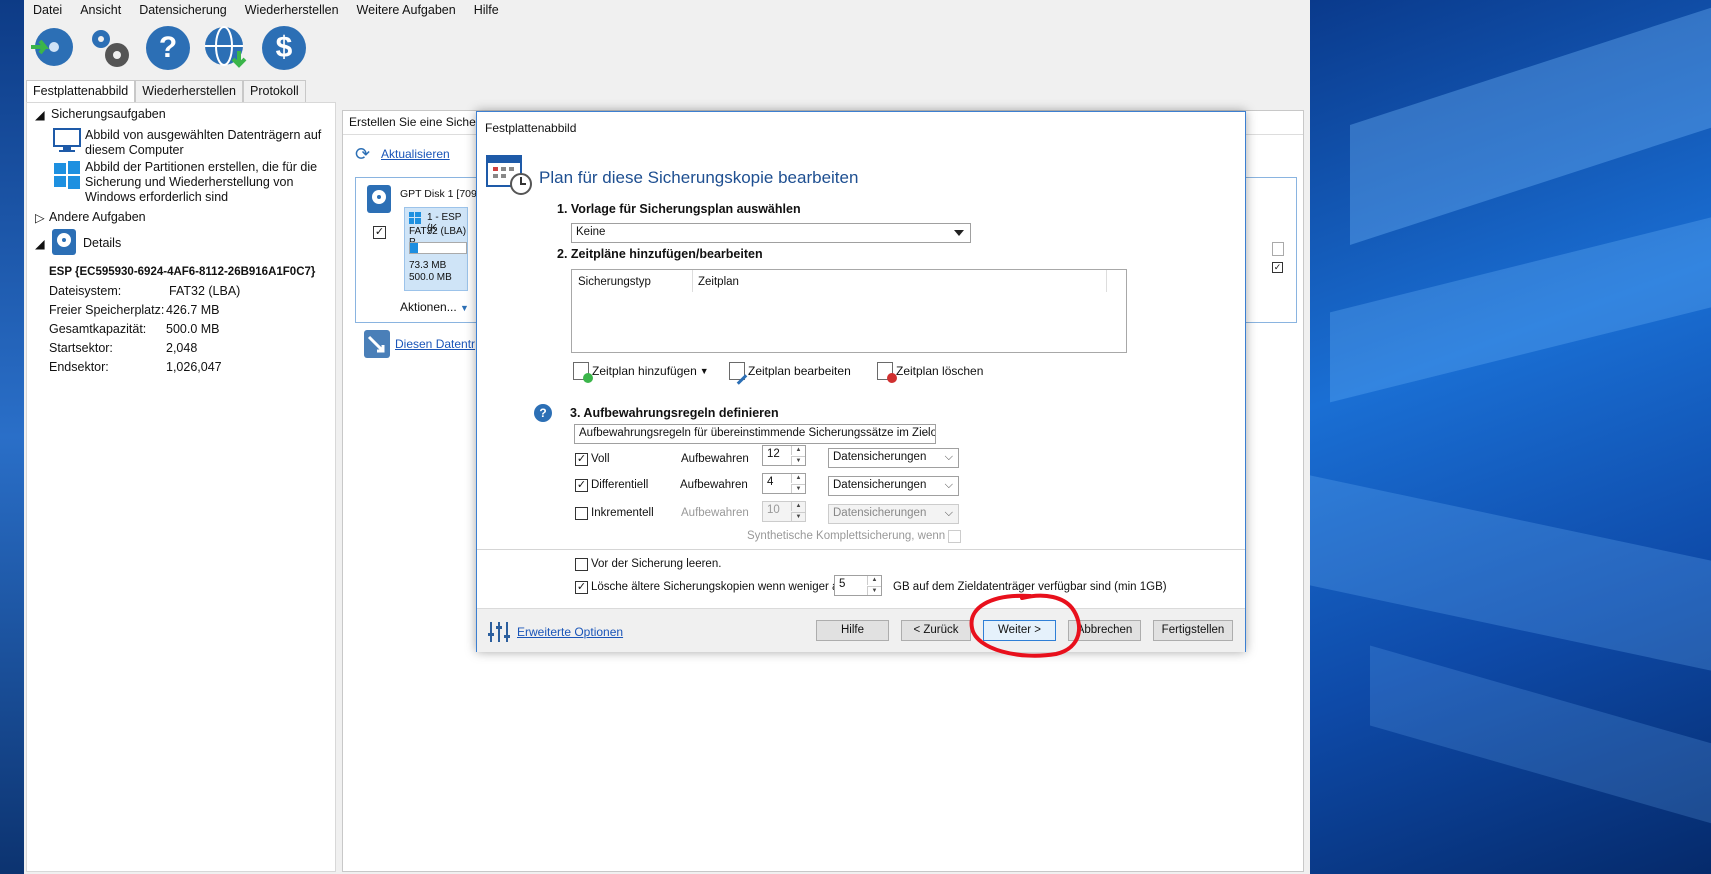  I want to click on detail-key-end-sector: Endsektor:, so click(79, 367).